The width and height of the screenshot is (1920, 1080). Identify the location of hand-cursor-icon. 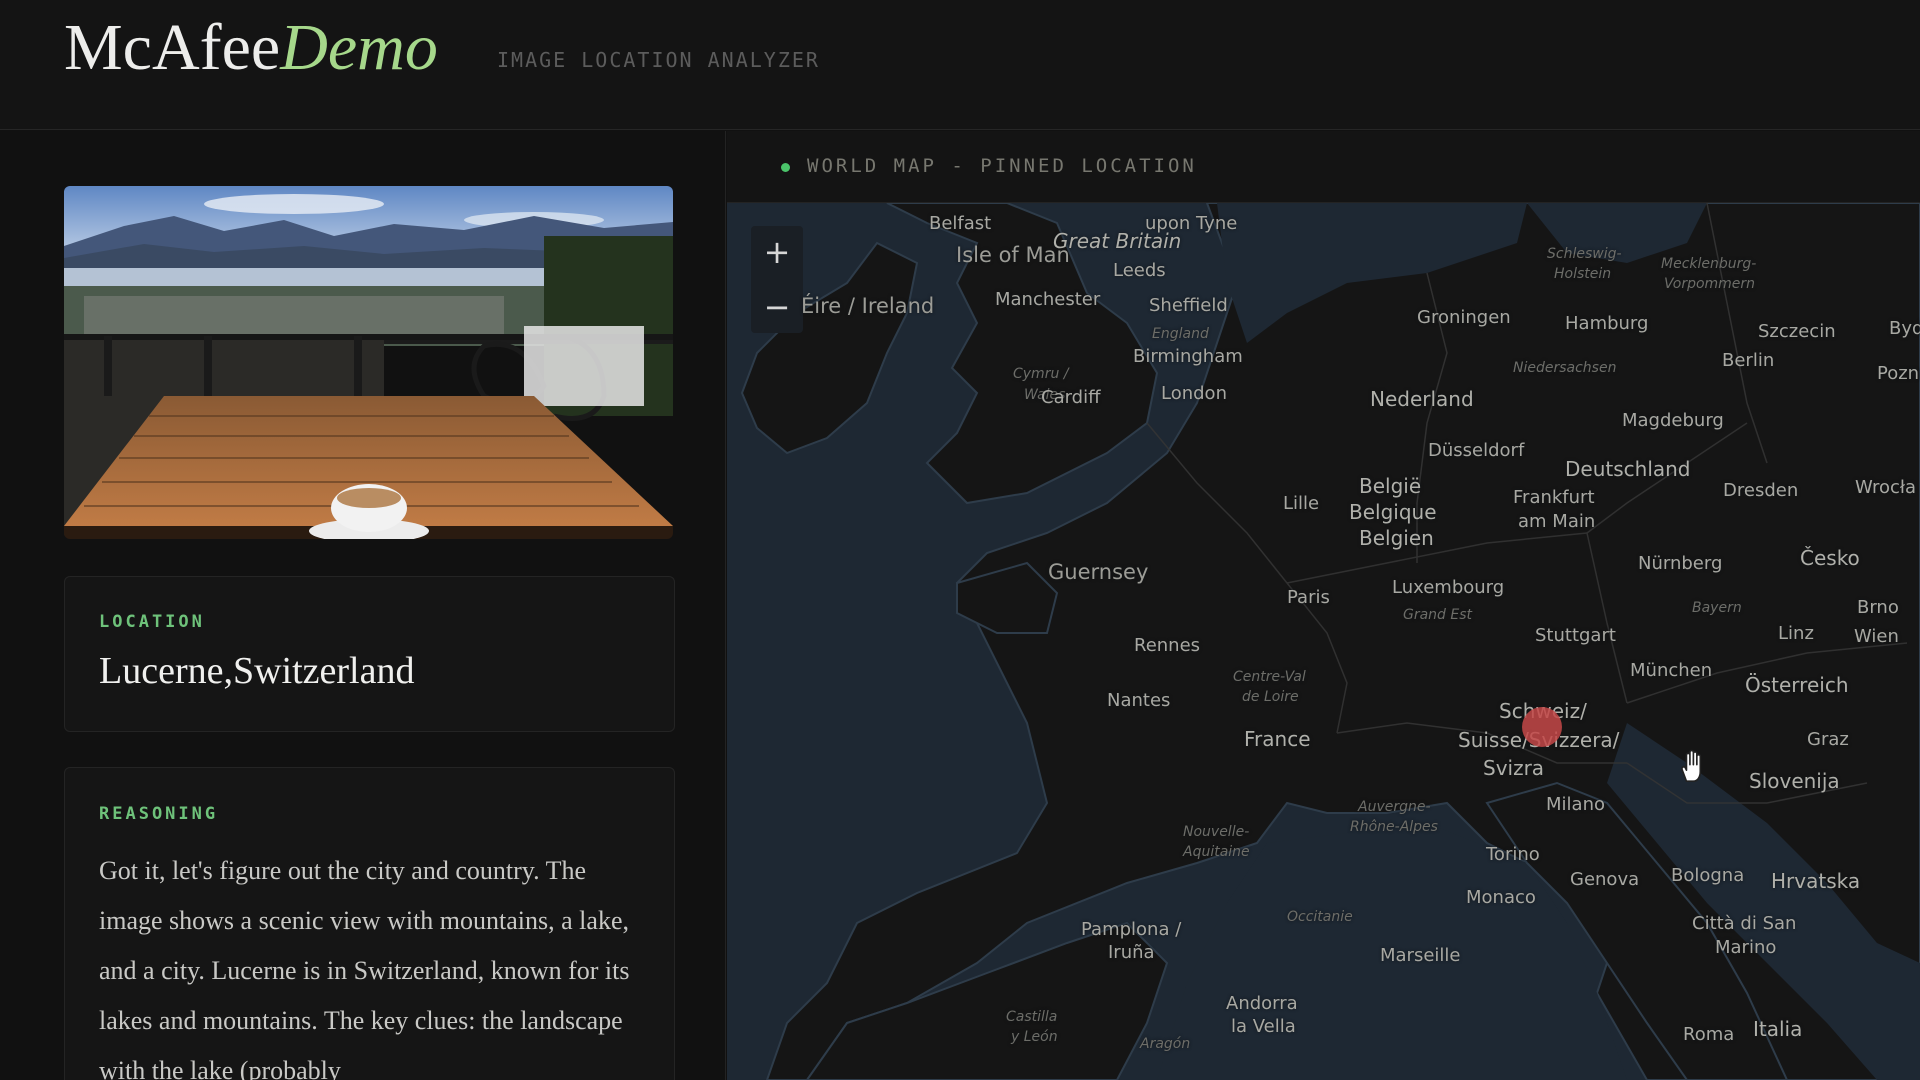
(1691, 766).